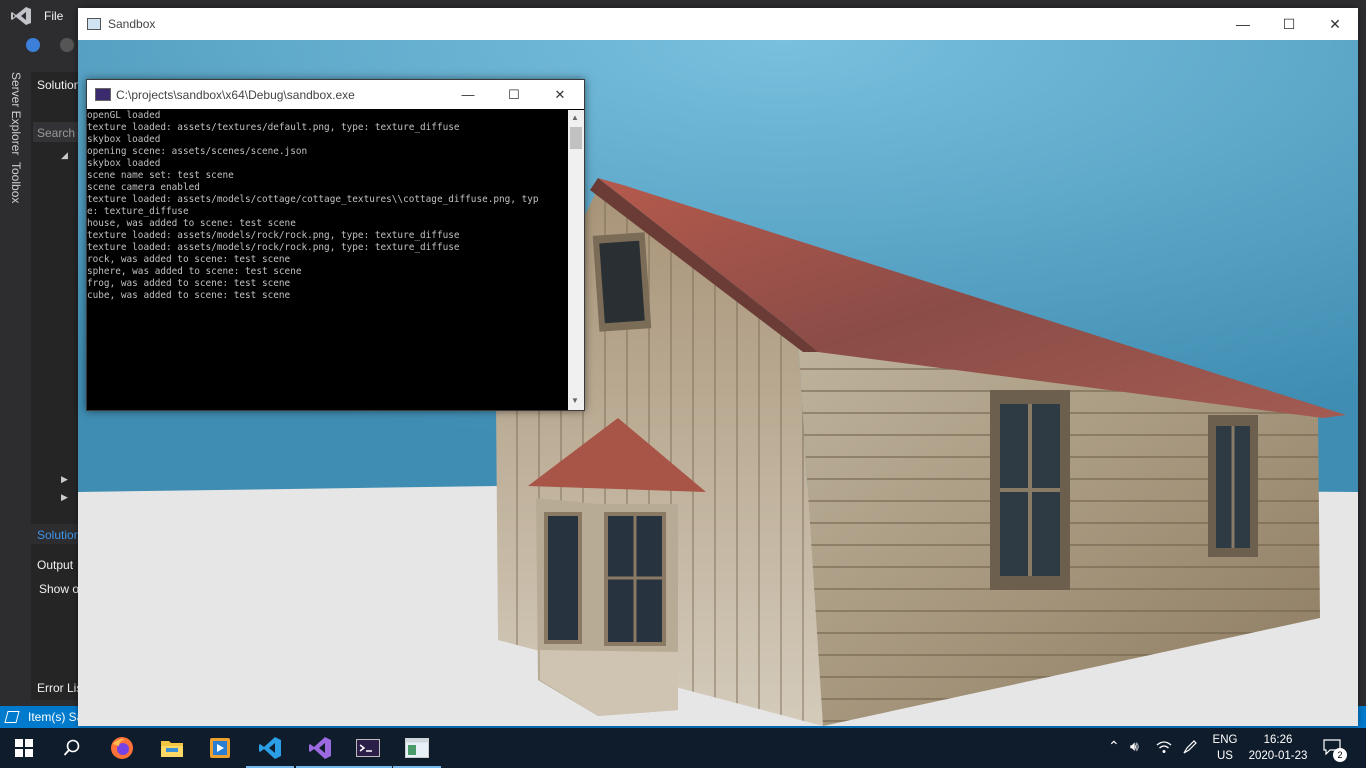 The width and height of the screenshot is (1366, 768). Describe the element at coordinates (160, 175) in the screenshot. I see `console-line: scene name set: test scene` at that location.